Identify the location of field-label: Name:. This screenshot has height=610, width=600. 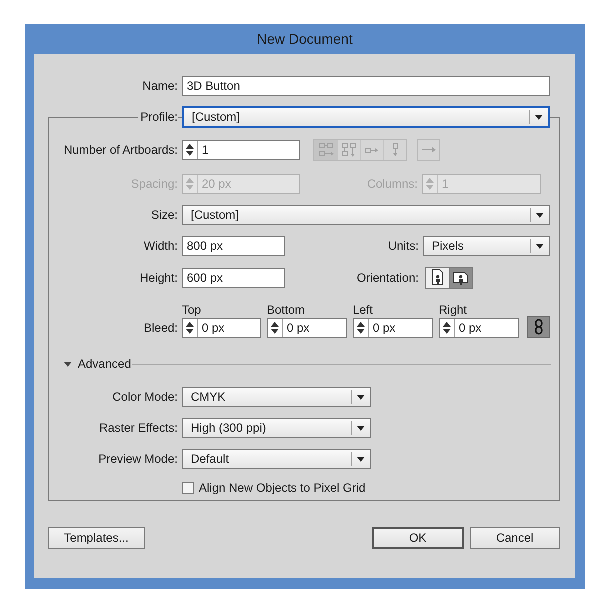
(160, 86).